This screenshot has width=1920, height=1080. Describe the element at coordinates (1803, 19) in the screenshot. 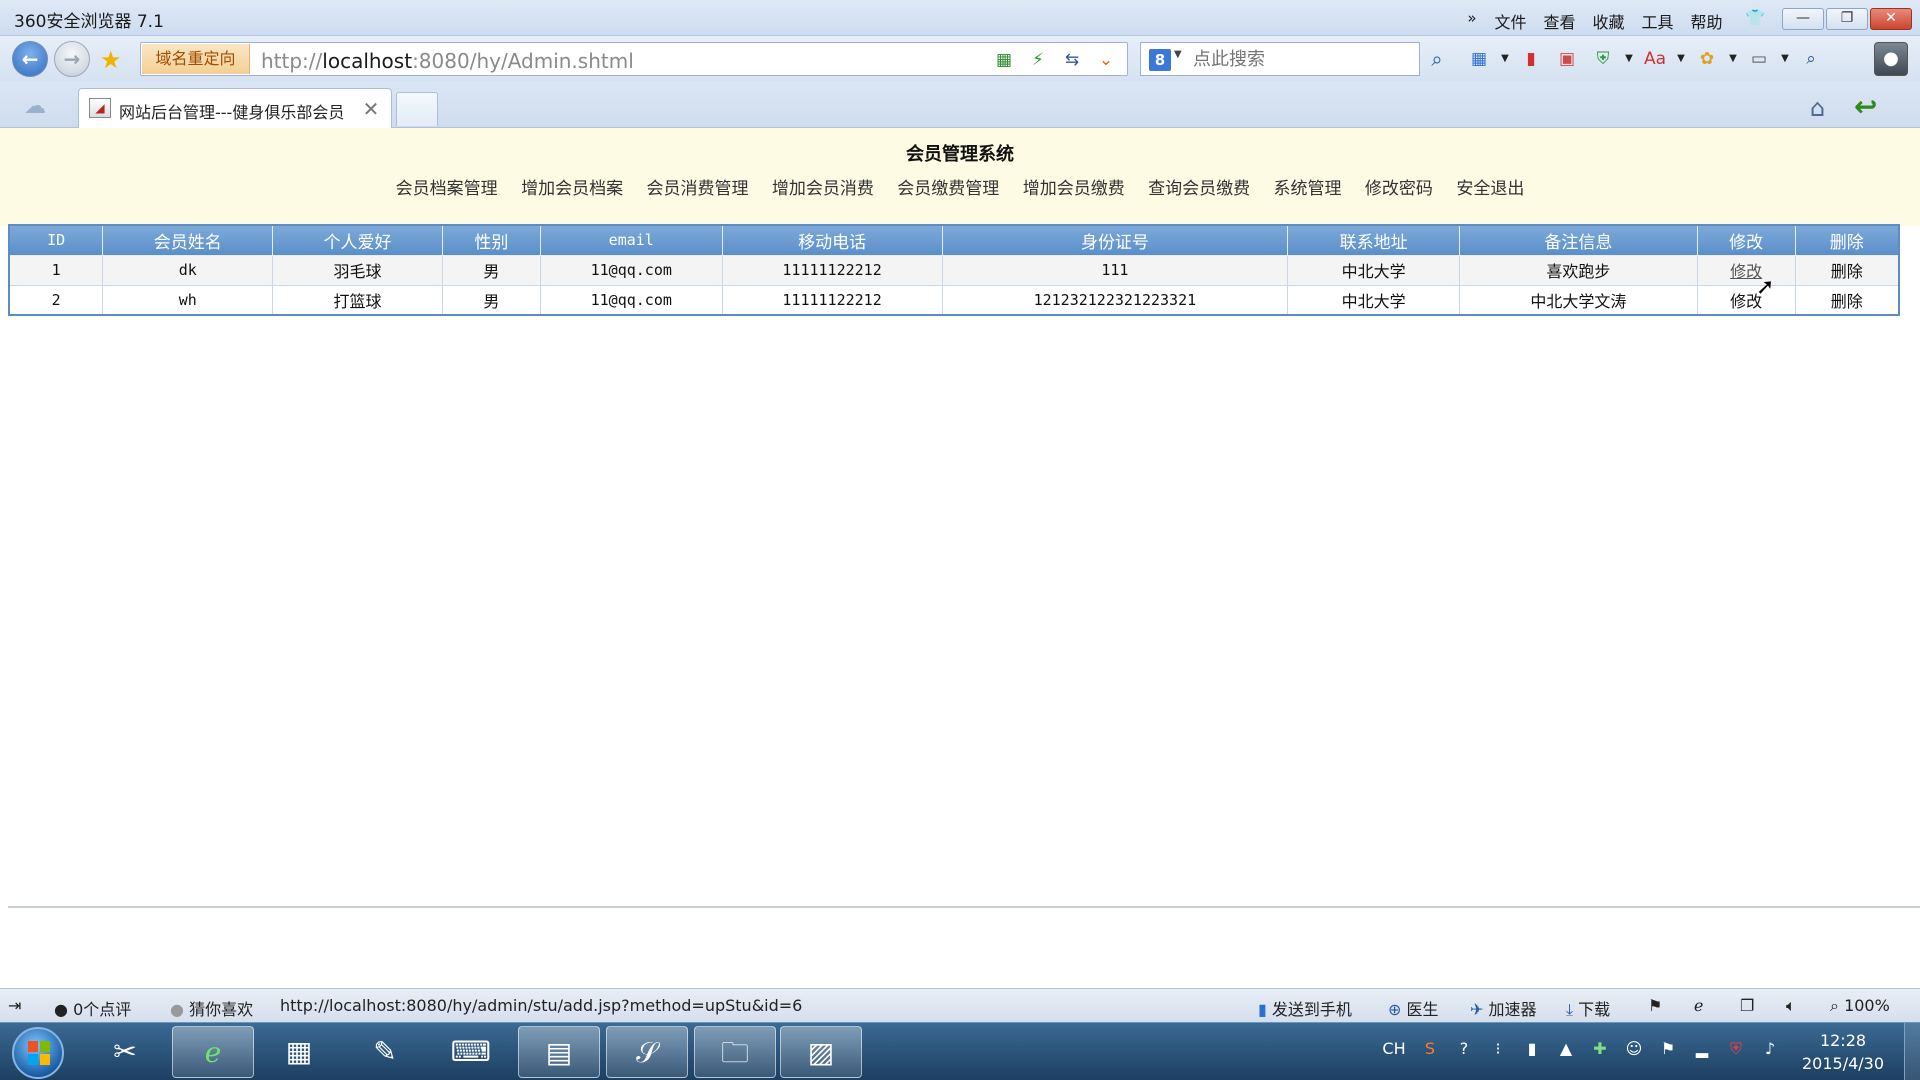

I see `minimize-button: —` at that location.